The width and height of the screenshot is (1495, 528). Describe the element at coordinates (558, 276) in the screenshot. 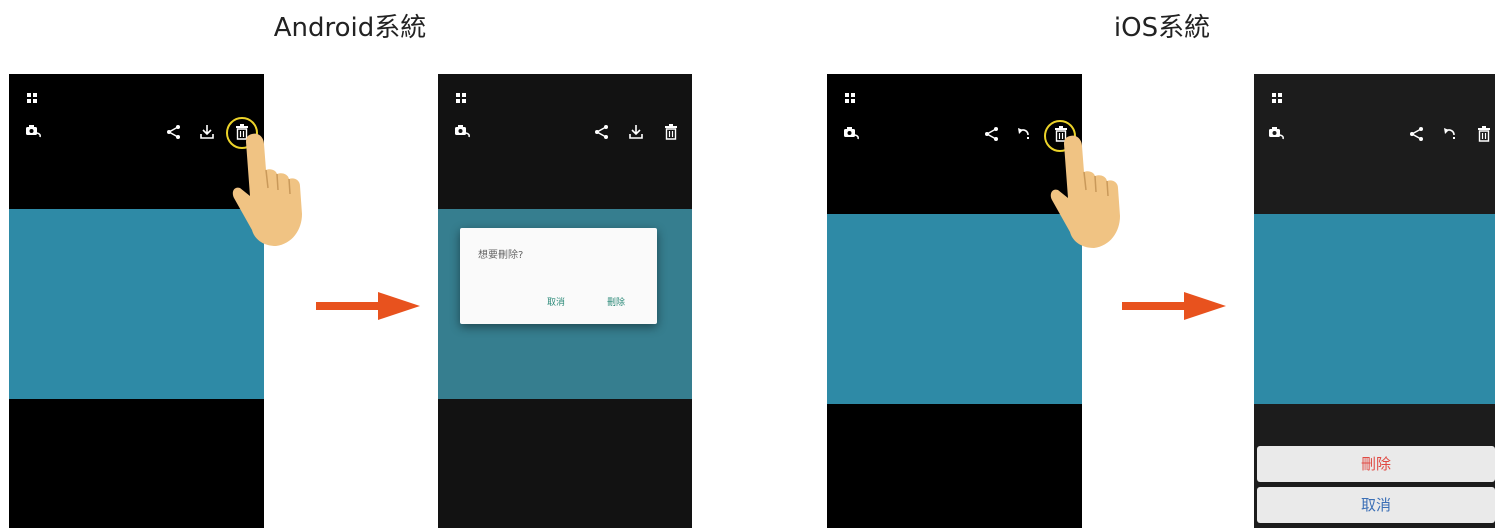

I see `delete-confirm-dialog: 想要刪除? 取消 刪除` at that location.